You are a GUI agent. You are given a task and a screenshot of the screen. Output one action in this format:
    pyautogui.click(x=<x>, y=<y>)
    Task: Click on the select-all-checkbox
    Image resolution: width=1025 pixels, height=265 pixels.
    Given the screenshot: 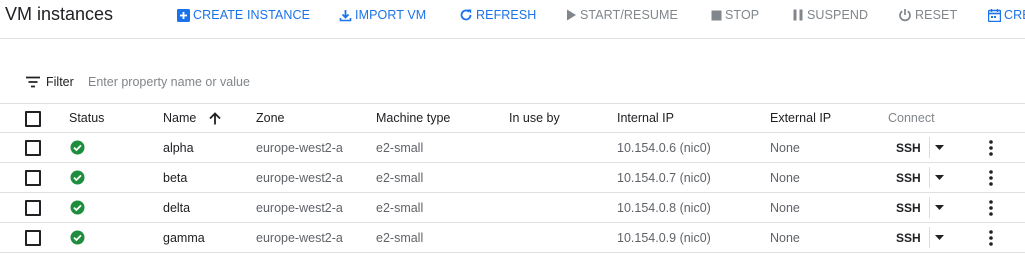 What is the action you would take?
    pyautogui.click(x=33, y=119)
    